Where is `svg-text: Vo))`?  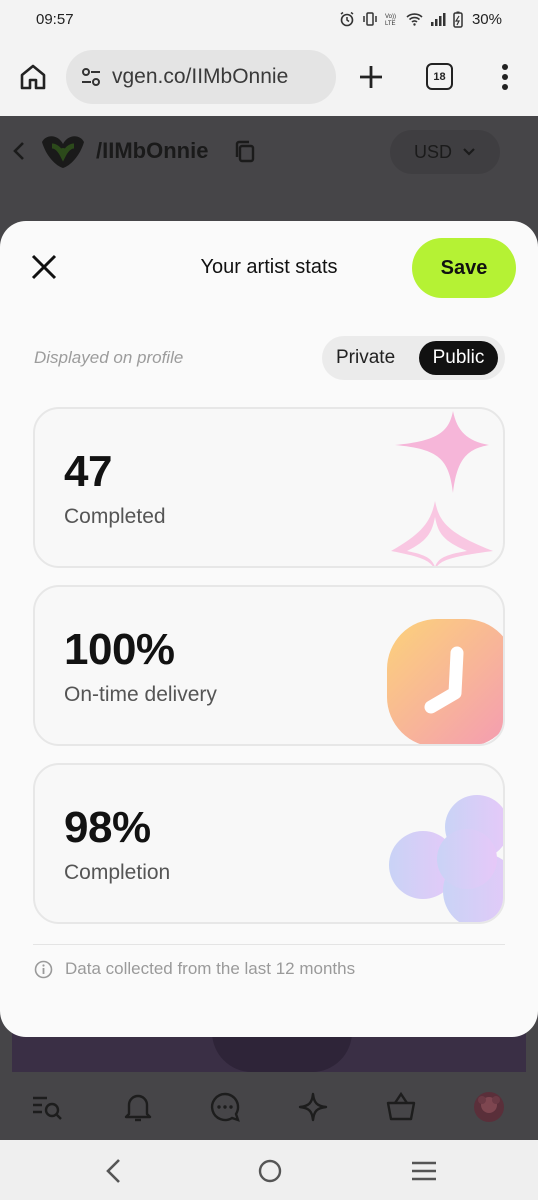
svg-text: Vo)) is located at coordinates (390, 17).